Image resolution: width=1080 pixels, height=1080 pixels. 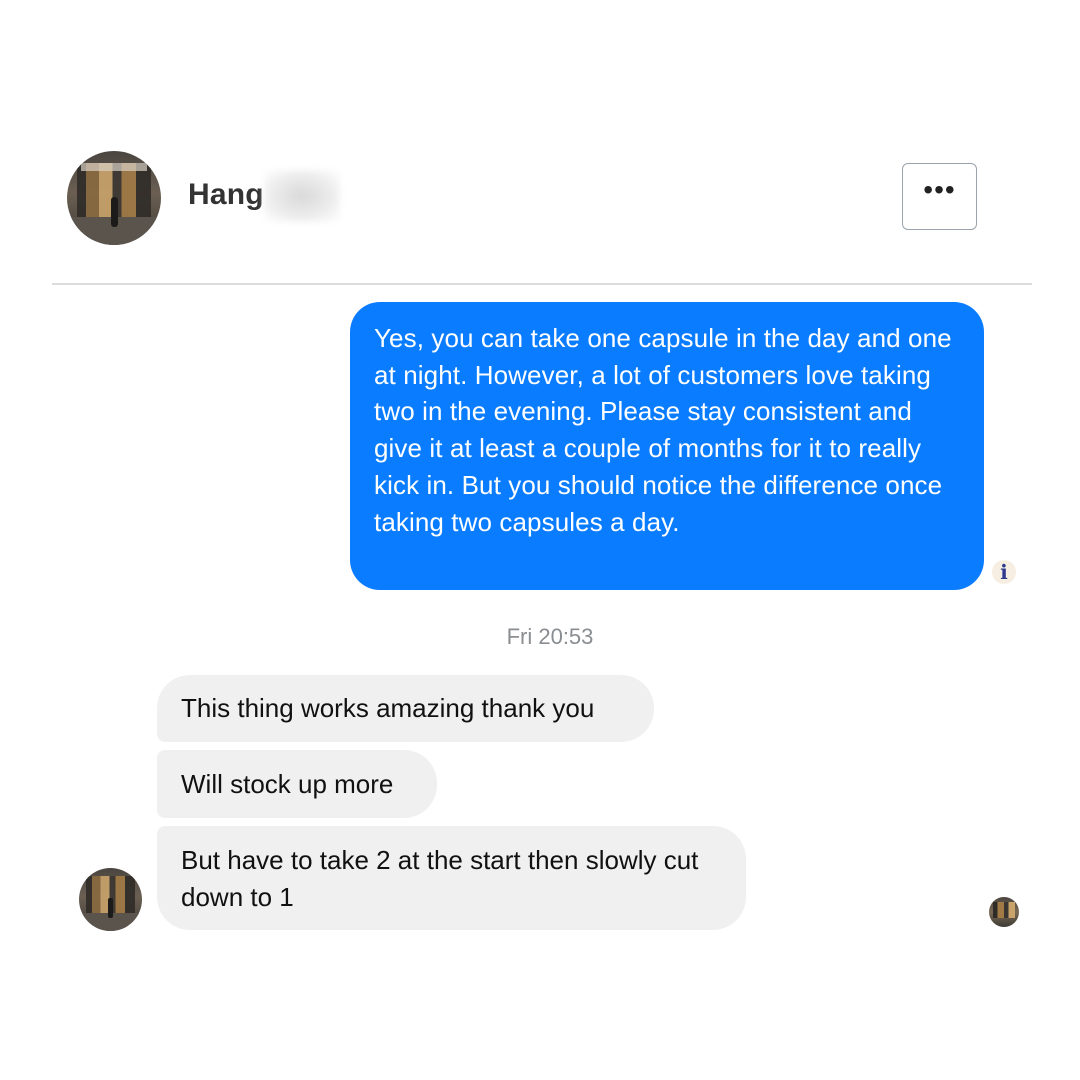 I want to click on avatar-photo-sign, so click(x=114, y=167).